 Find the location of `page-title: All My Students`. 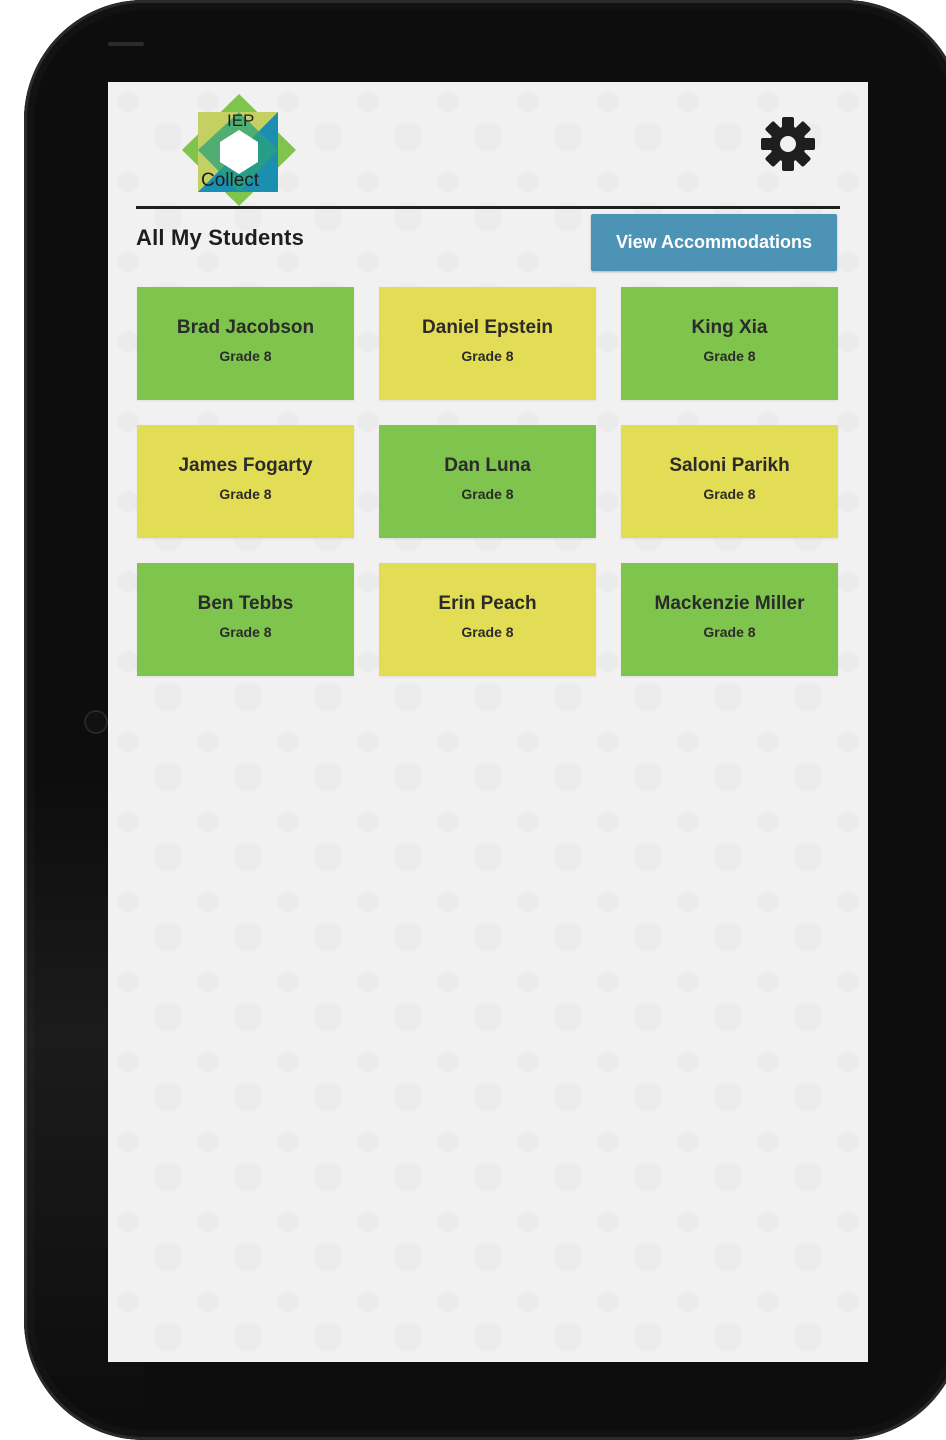

page-title: All My Students is located at coordinates (220, 237).